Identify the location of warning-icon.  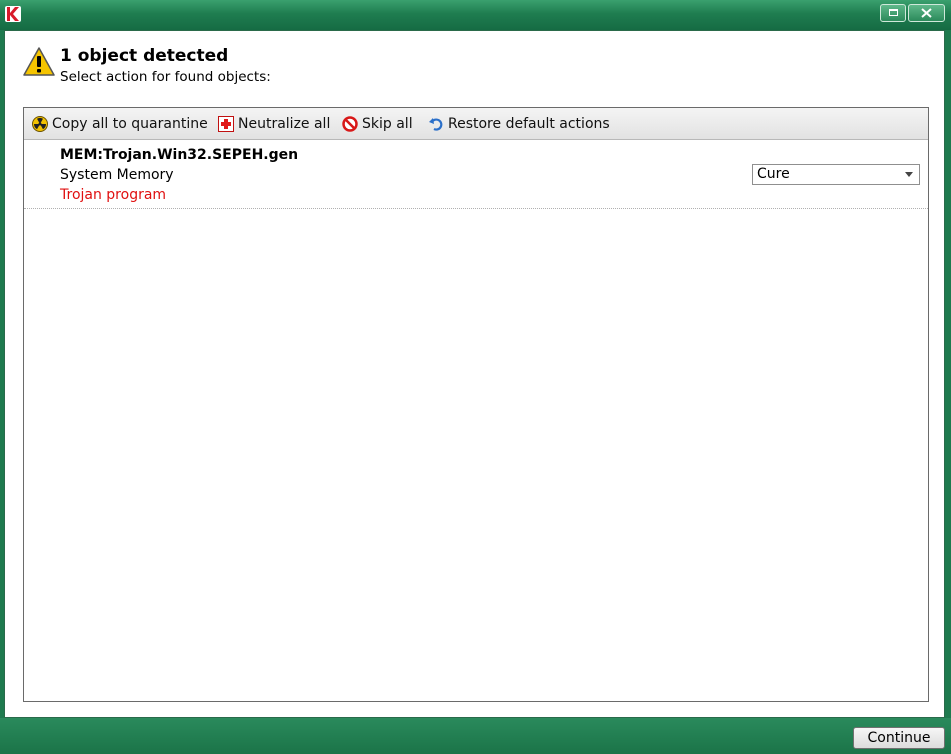
(39, 61).